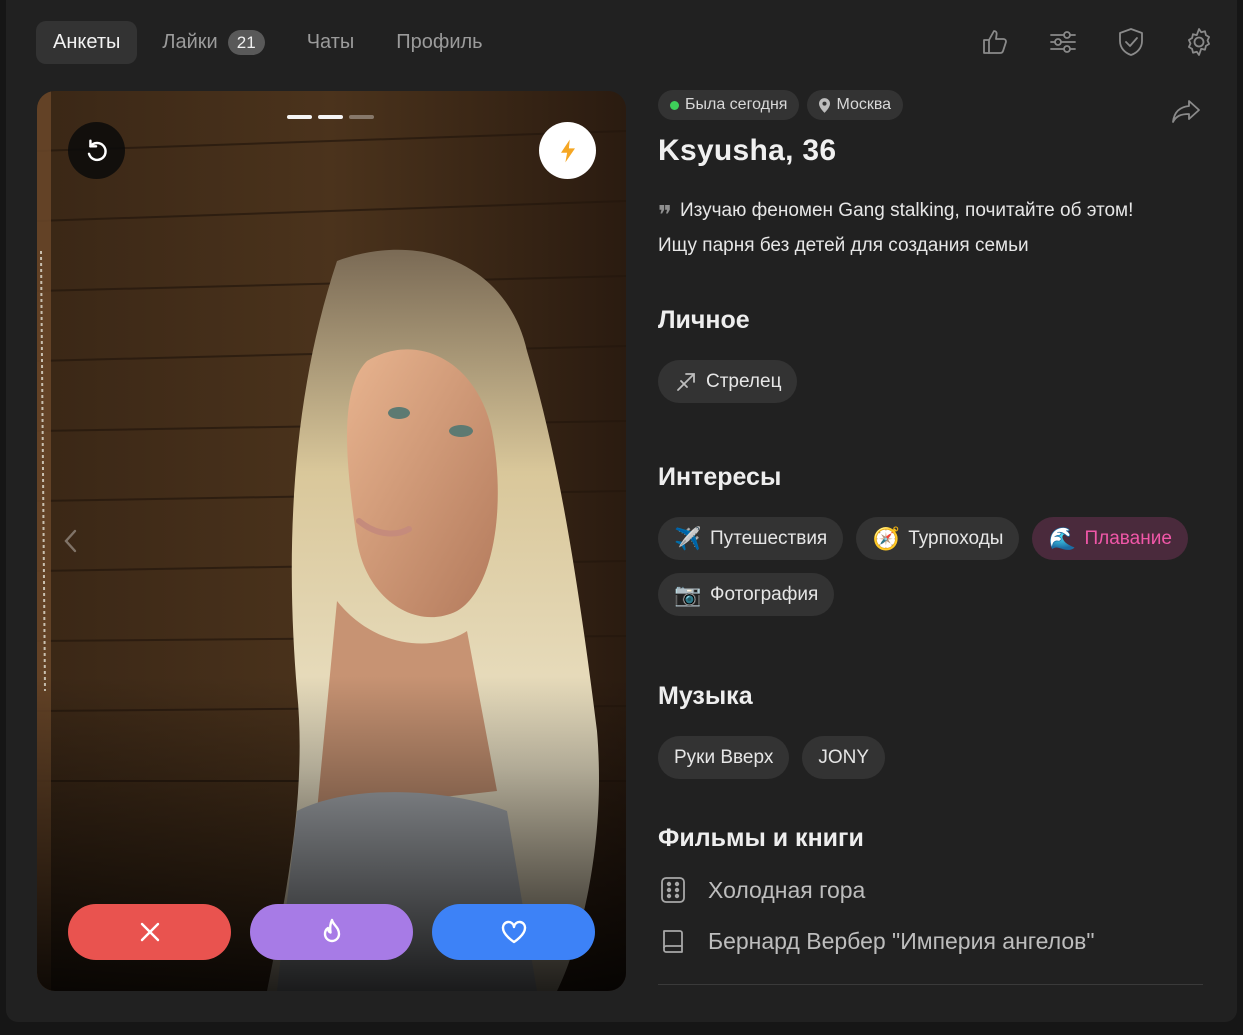 Image resolution: width=1243 pixels, height=1035 pixels. Describe the element at coordinates (956, 538) in the screenshot. I see `tag-label: Турпоходы` at that location.